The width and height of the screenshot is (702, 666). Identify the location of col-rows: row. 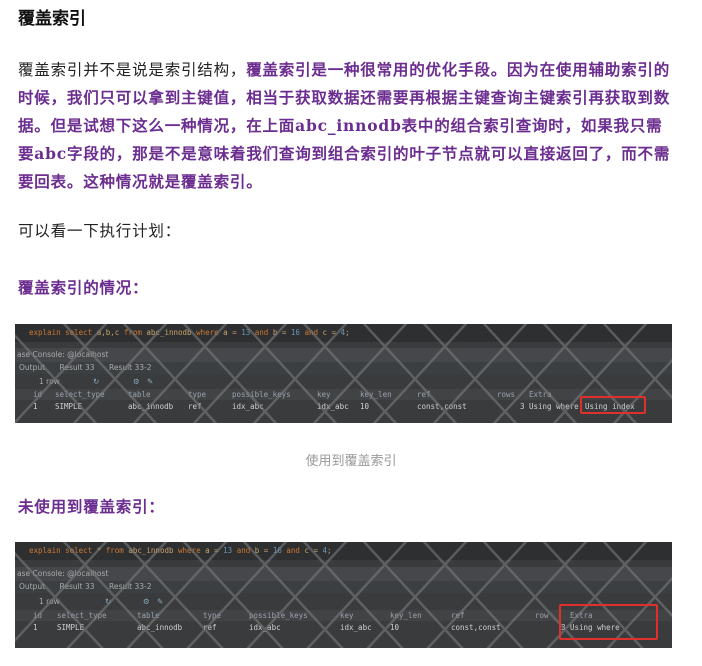
(542, 615).